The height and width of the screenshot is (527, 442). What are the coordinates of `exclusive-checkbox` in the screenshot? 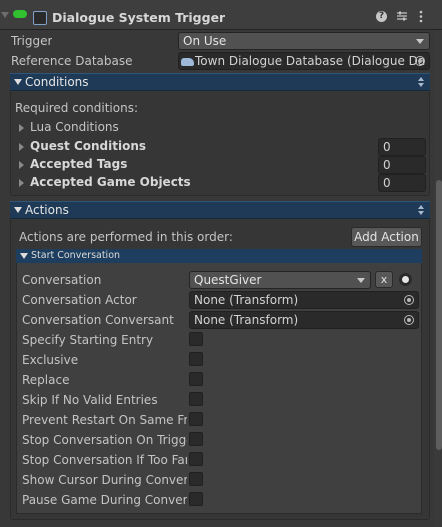 It's located at (196, 359).